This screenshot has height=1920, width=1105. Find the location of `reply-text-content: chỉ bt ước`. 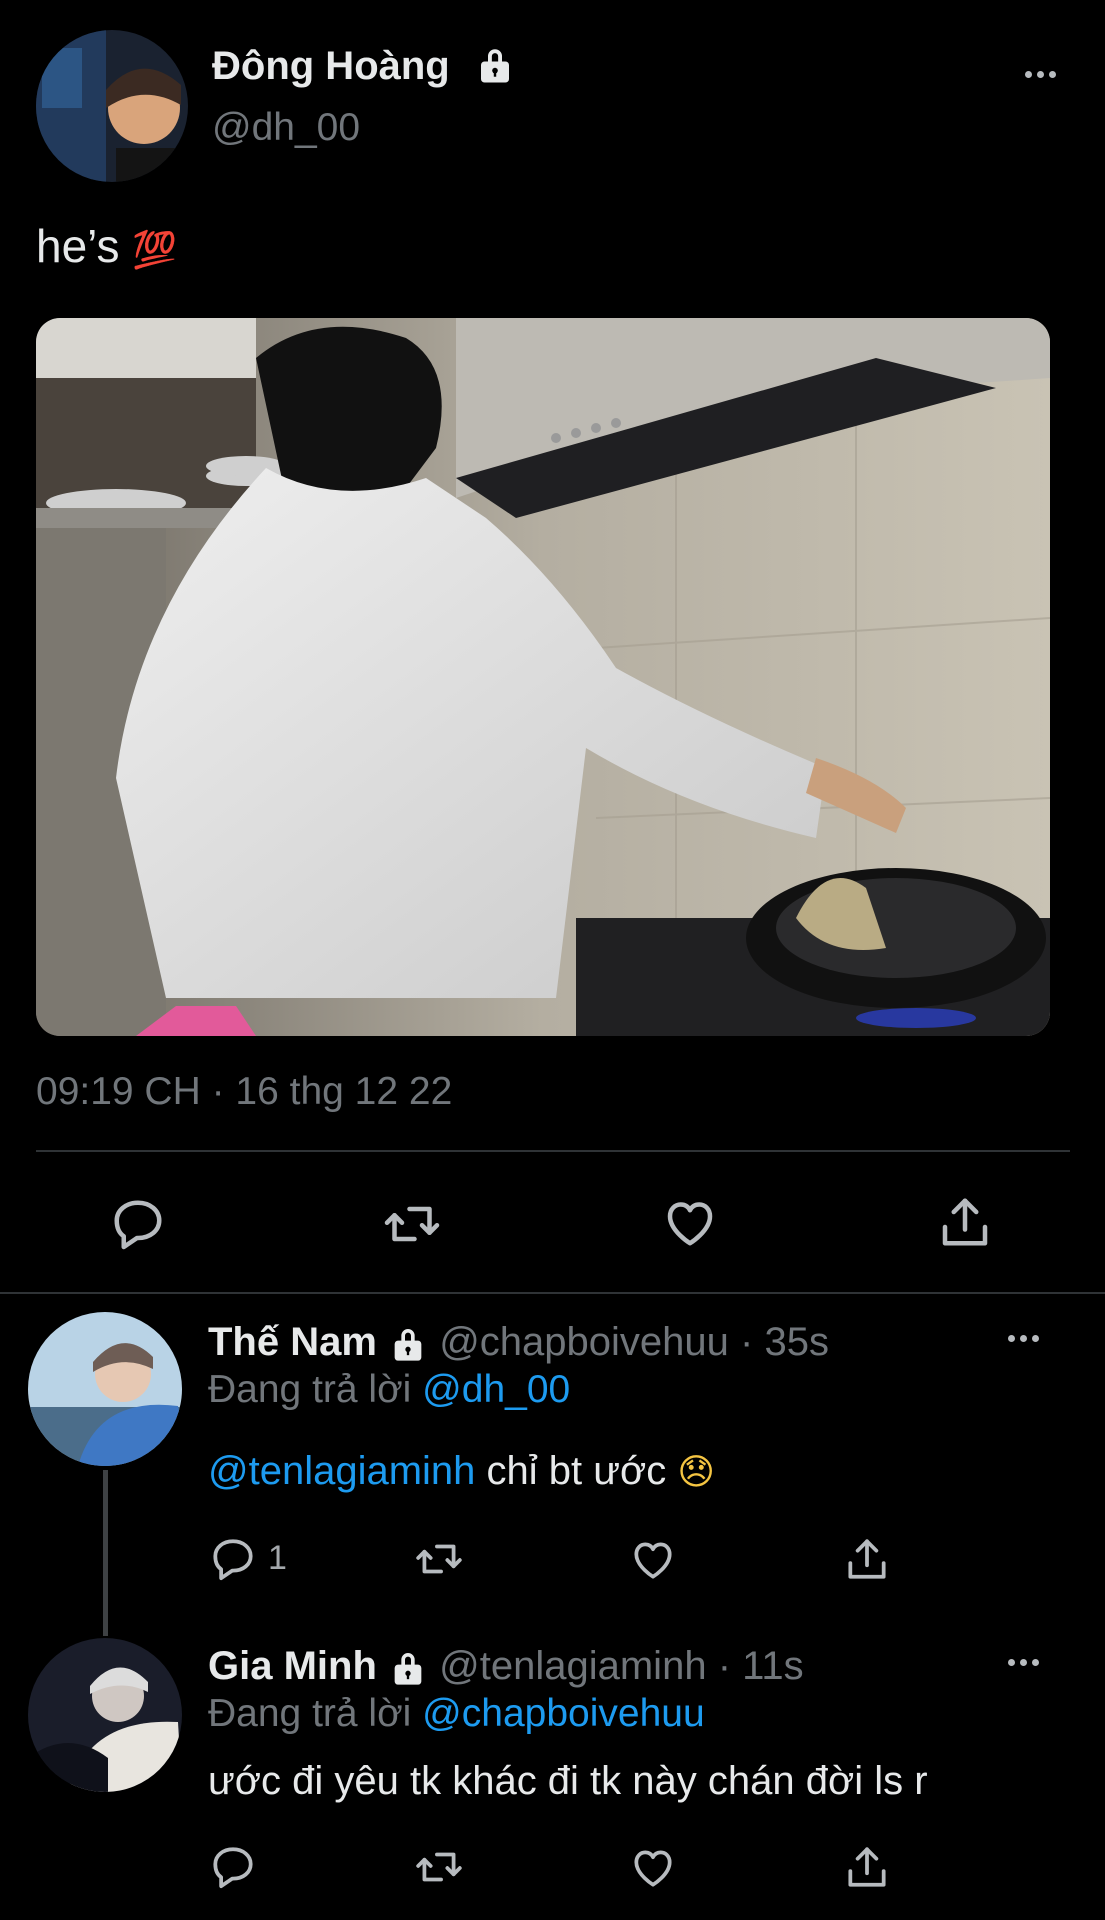

reply-text-content: chỉ bt ước is located at coordinates (571, 1471).